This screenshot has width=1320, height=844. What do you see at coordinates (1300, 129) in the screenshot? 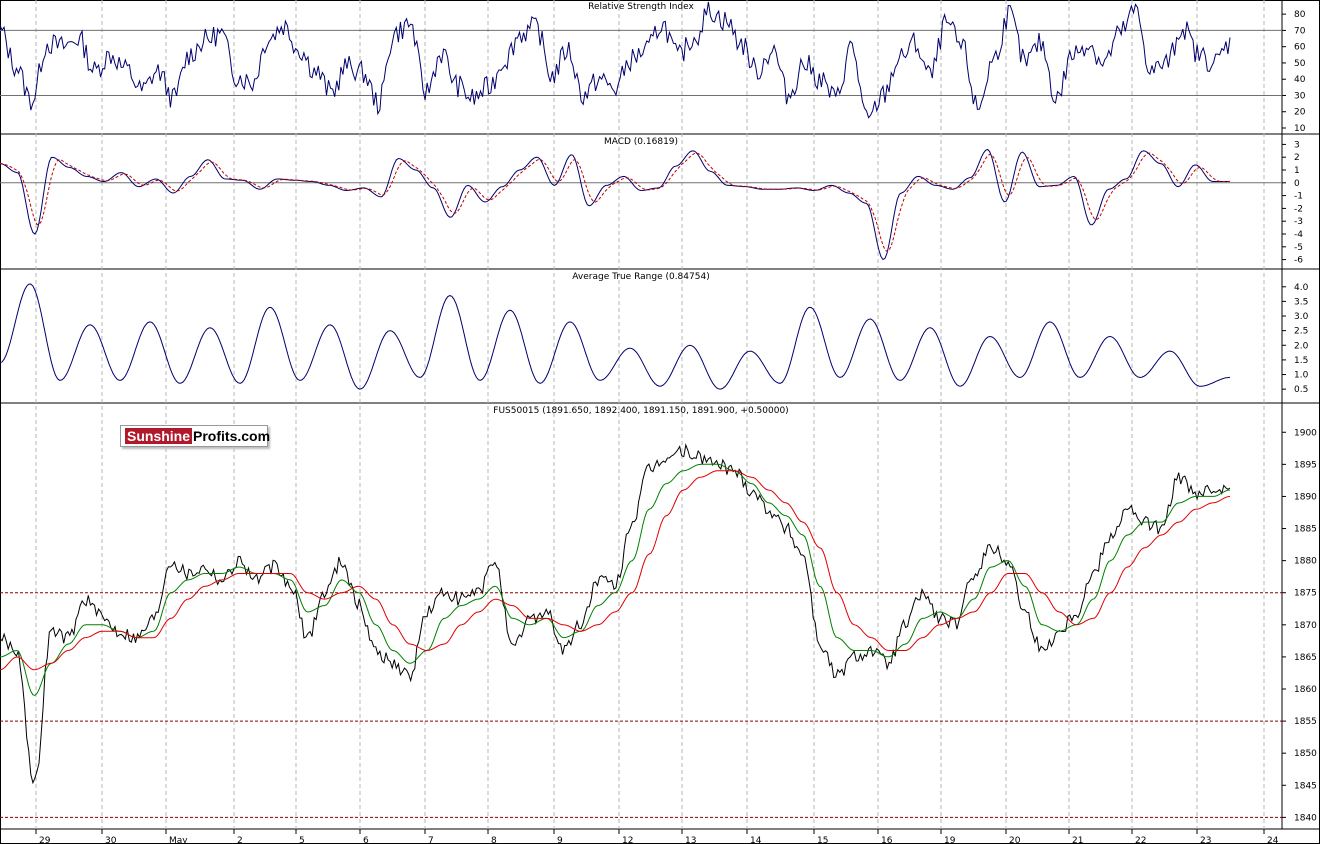
I see `y-tick-label: 10` at bounding box center [1300, 129].